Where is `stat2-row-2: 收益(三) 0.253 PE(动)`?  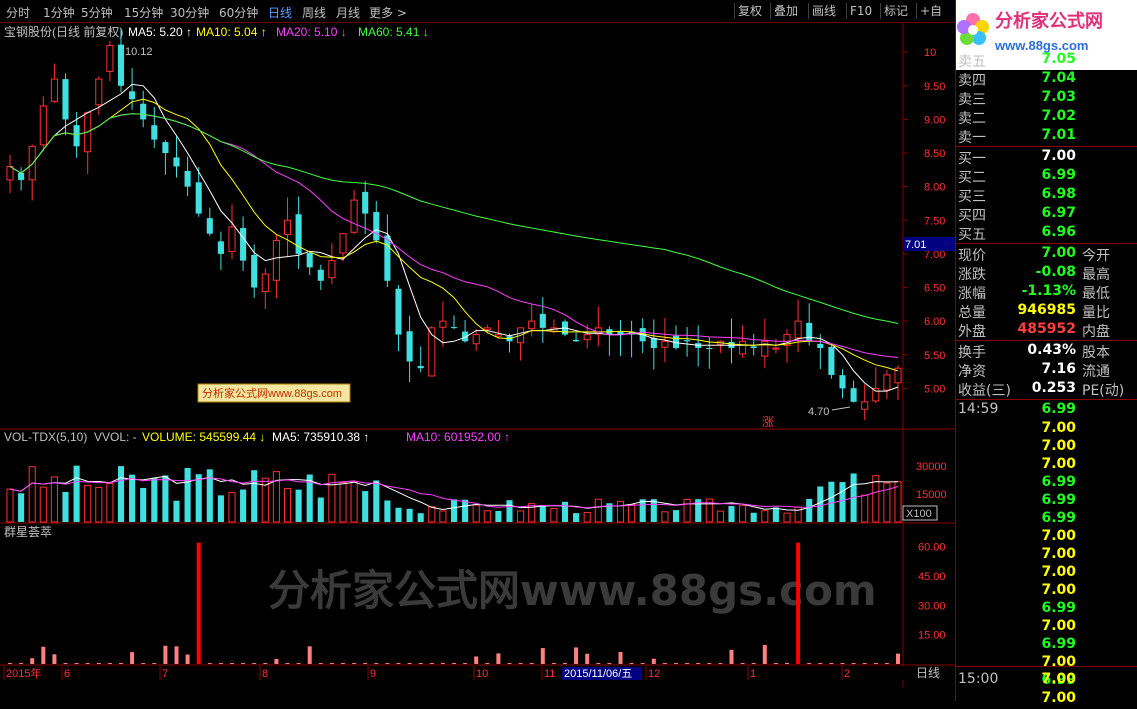
stat2-row-2: 收益(三) 0.253 PE(动) is located at coordinates (1047, 389).